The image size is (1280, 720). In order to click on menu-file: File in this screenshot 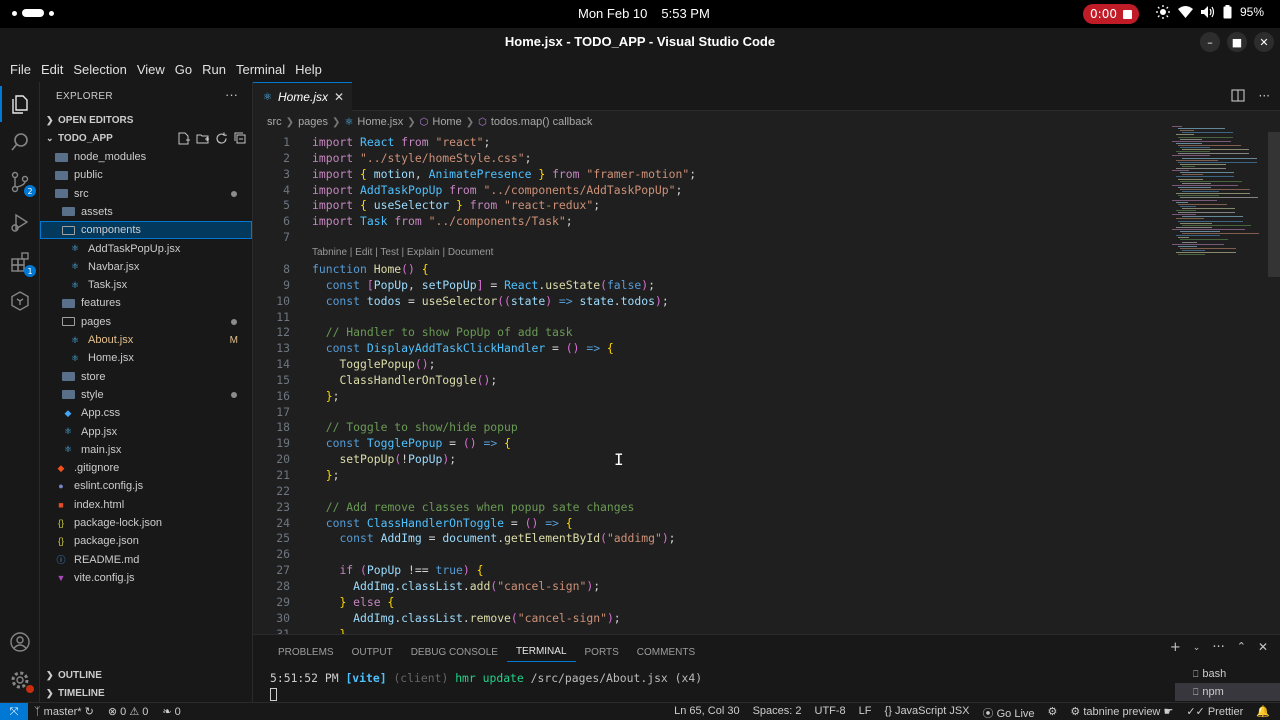, I will do `click(20, 69)`.